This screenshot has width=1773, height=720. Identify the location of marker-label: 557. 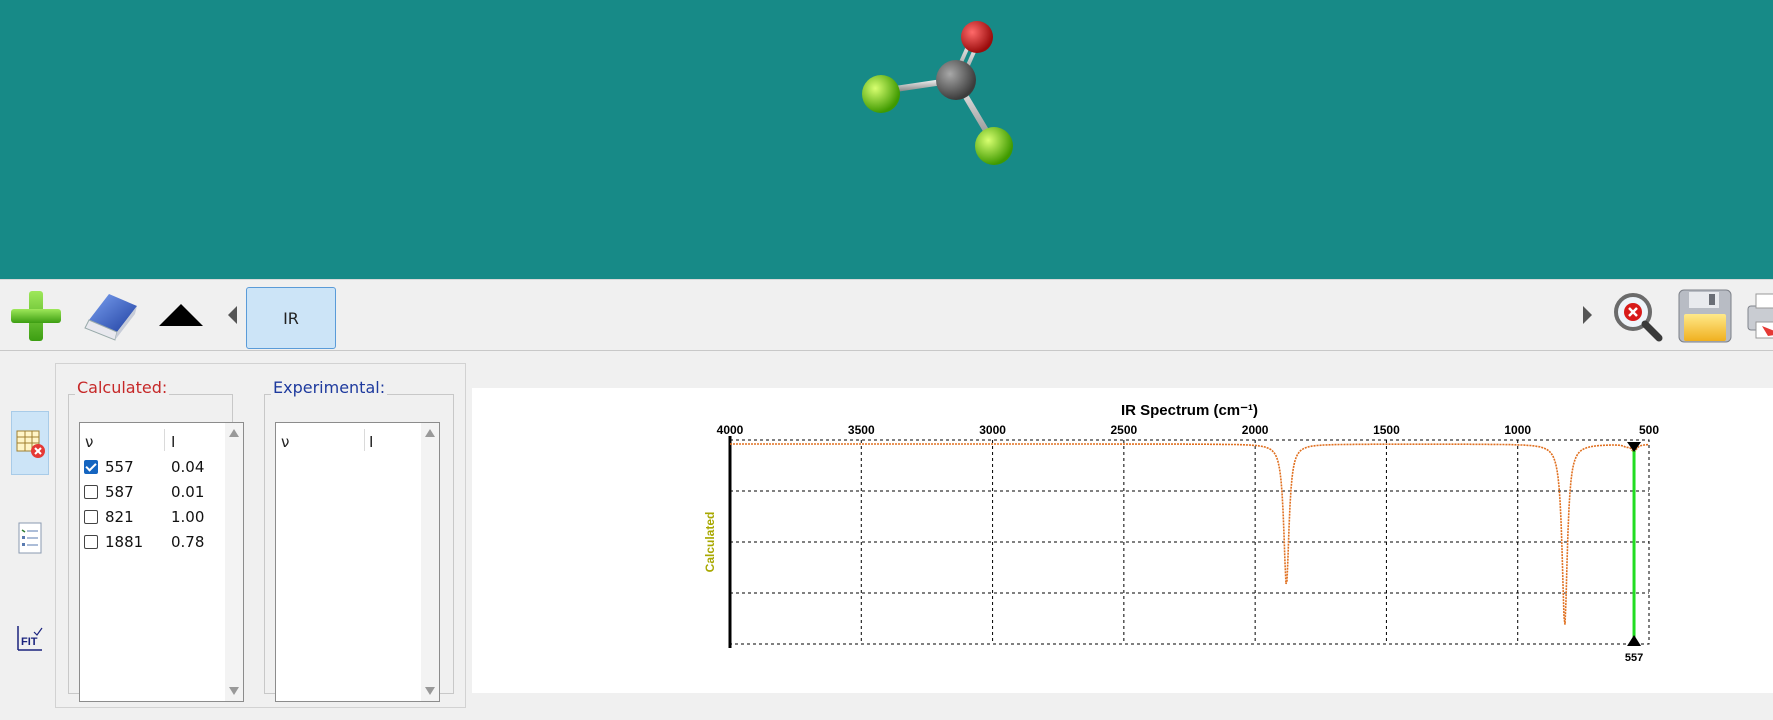
(1634, 658).